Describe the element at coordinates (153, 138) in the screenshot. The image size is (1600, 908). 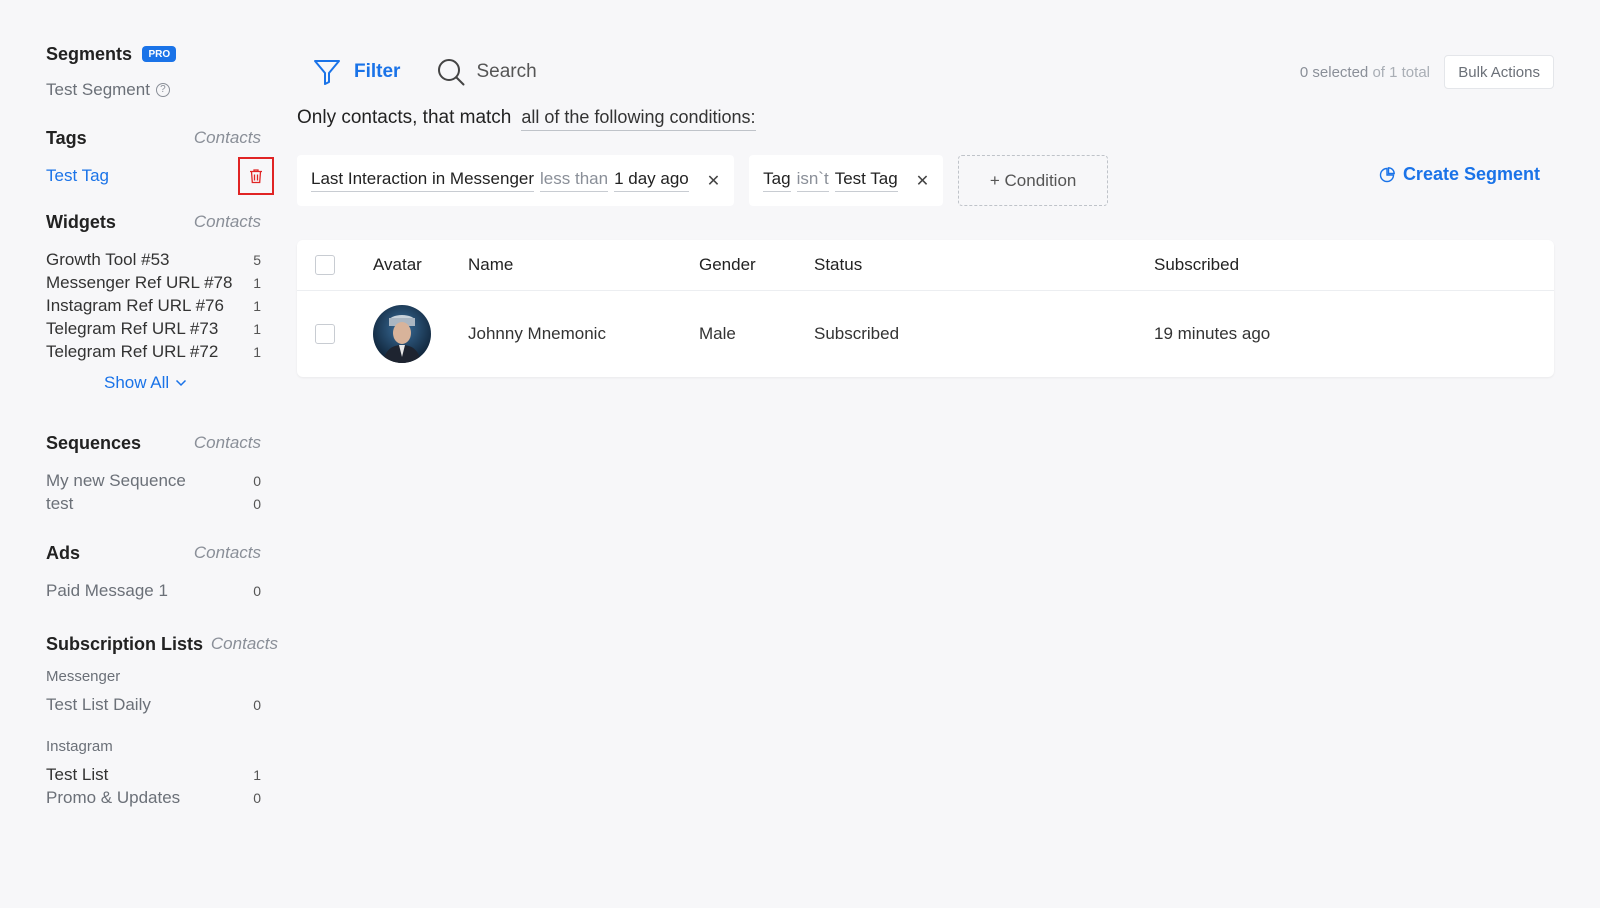
I see `tags-header: Tags Contacts` at that location.